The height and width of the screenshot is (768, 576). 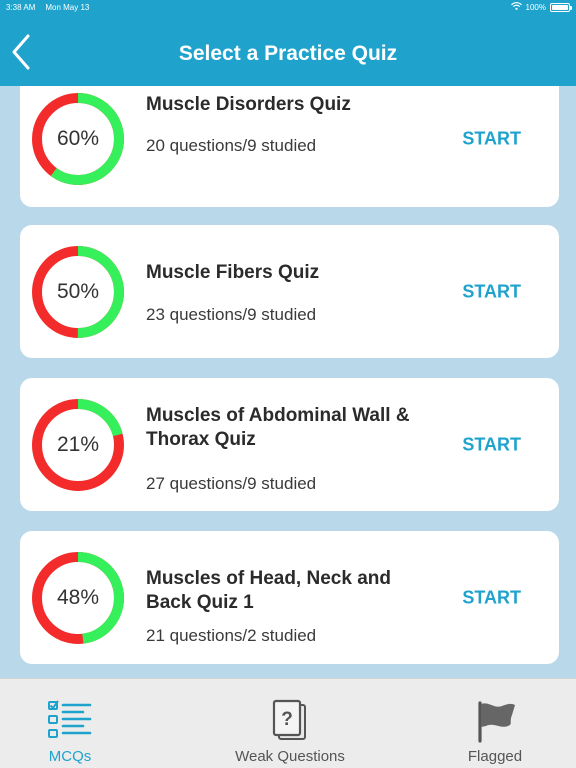 What do you see at coordinates (231, 314) in the screenshot?
I see `quiz-progress-text: 23 questions/9 studied` at bounding box center [231, 314].